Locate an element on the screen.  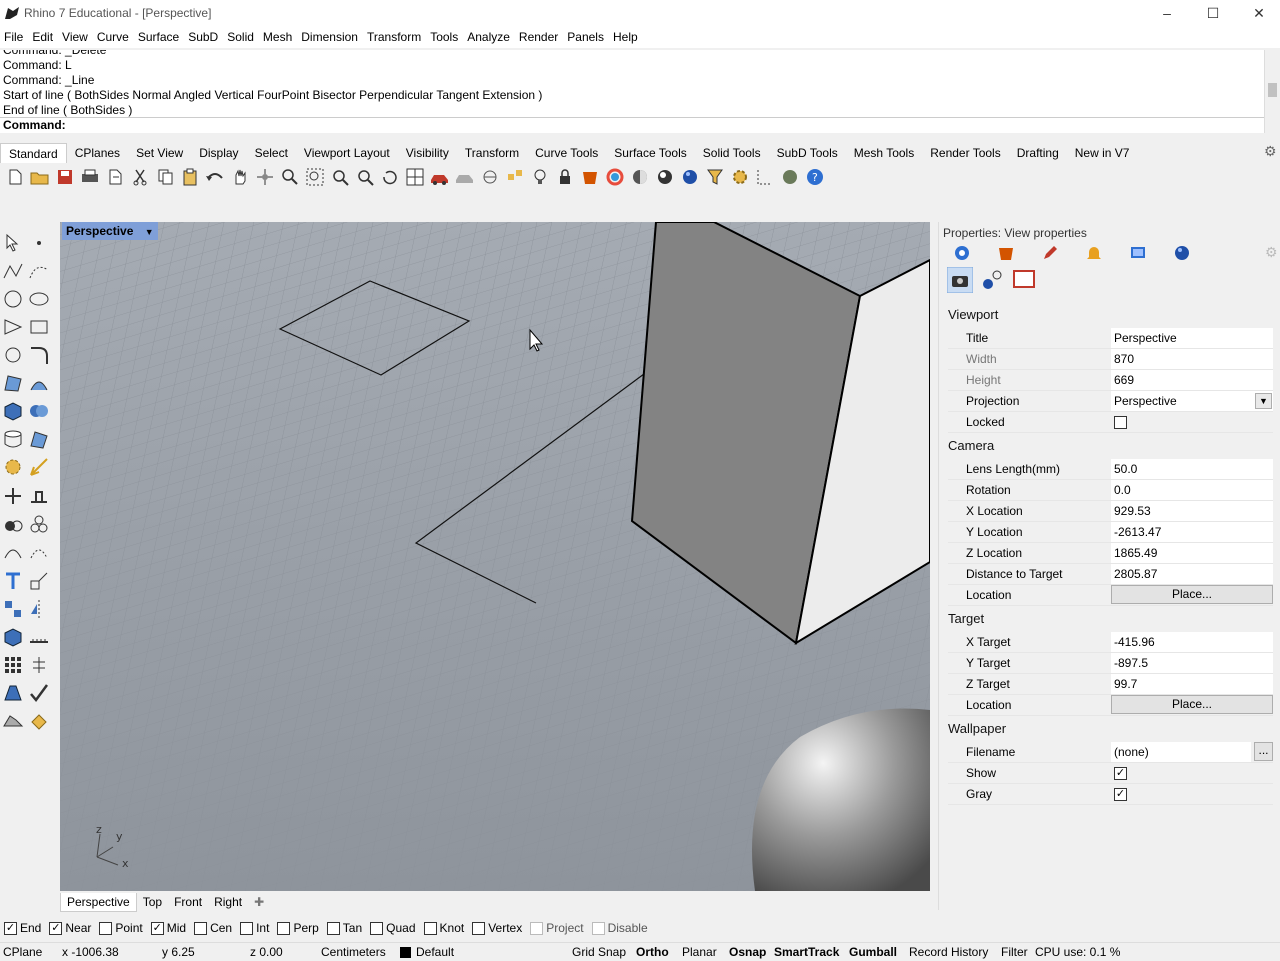
osnap-disable: Disable is located at coordinates (619, 928).